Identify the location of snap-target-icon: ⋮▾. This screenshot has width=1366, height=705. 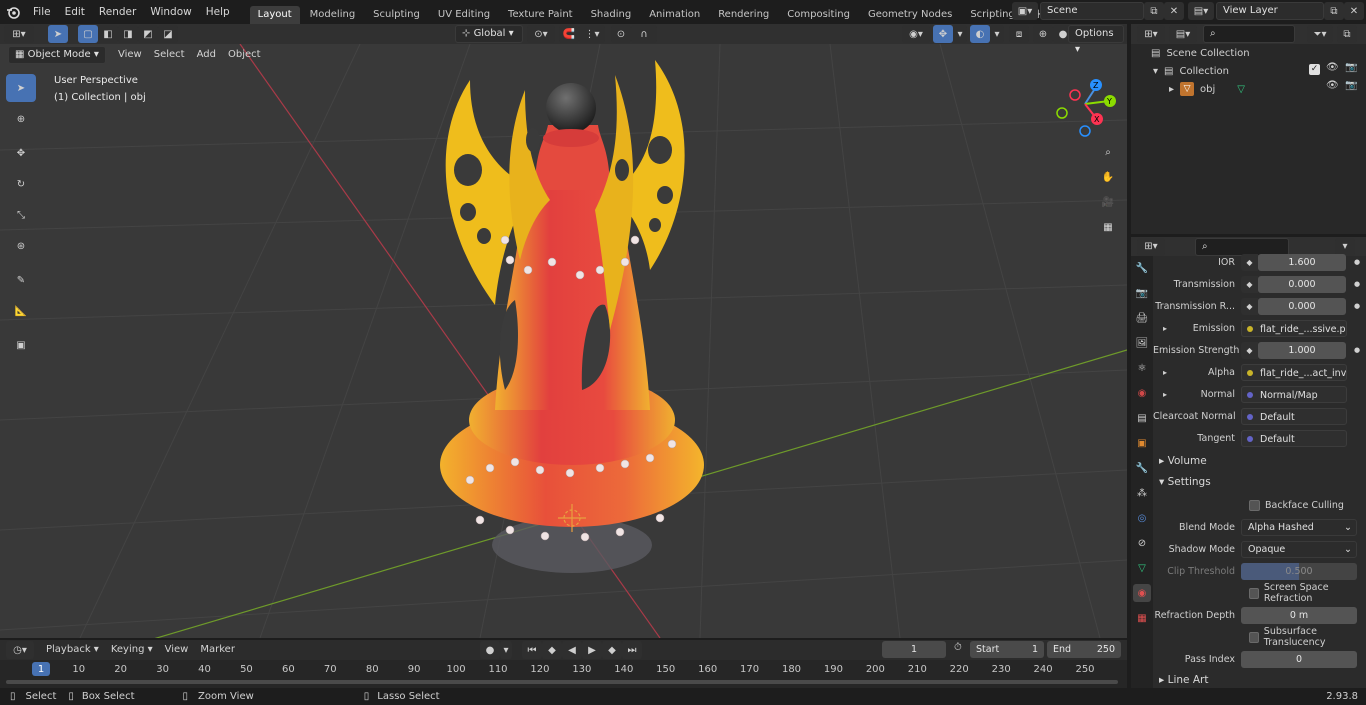
(592, 34).